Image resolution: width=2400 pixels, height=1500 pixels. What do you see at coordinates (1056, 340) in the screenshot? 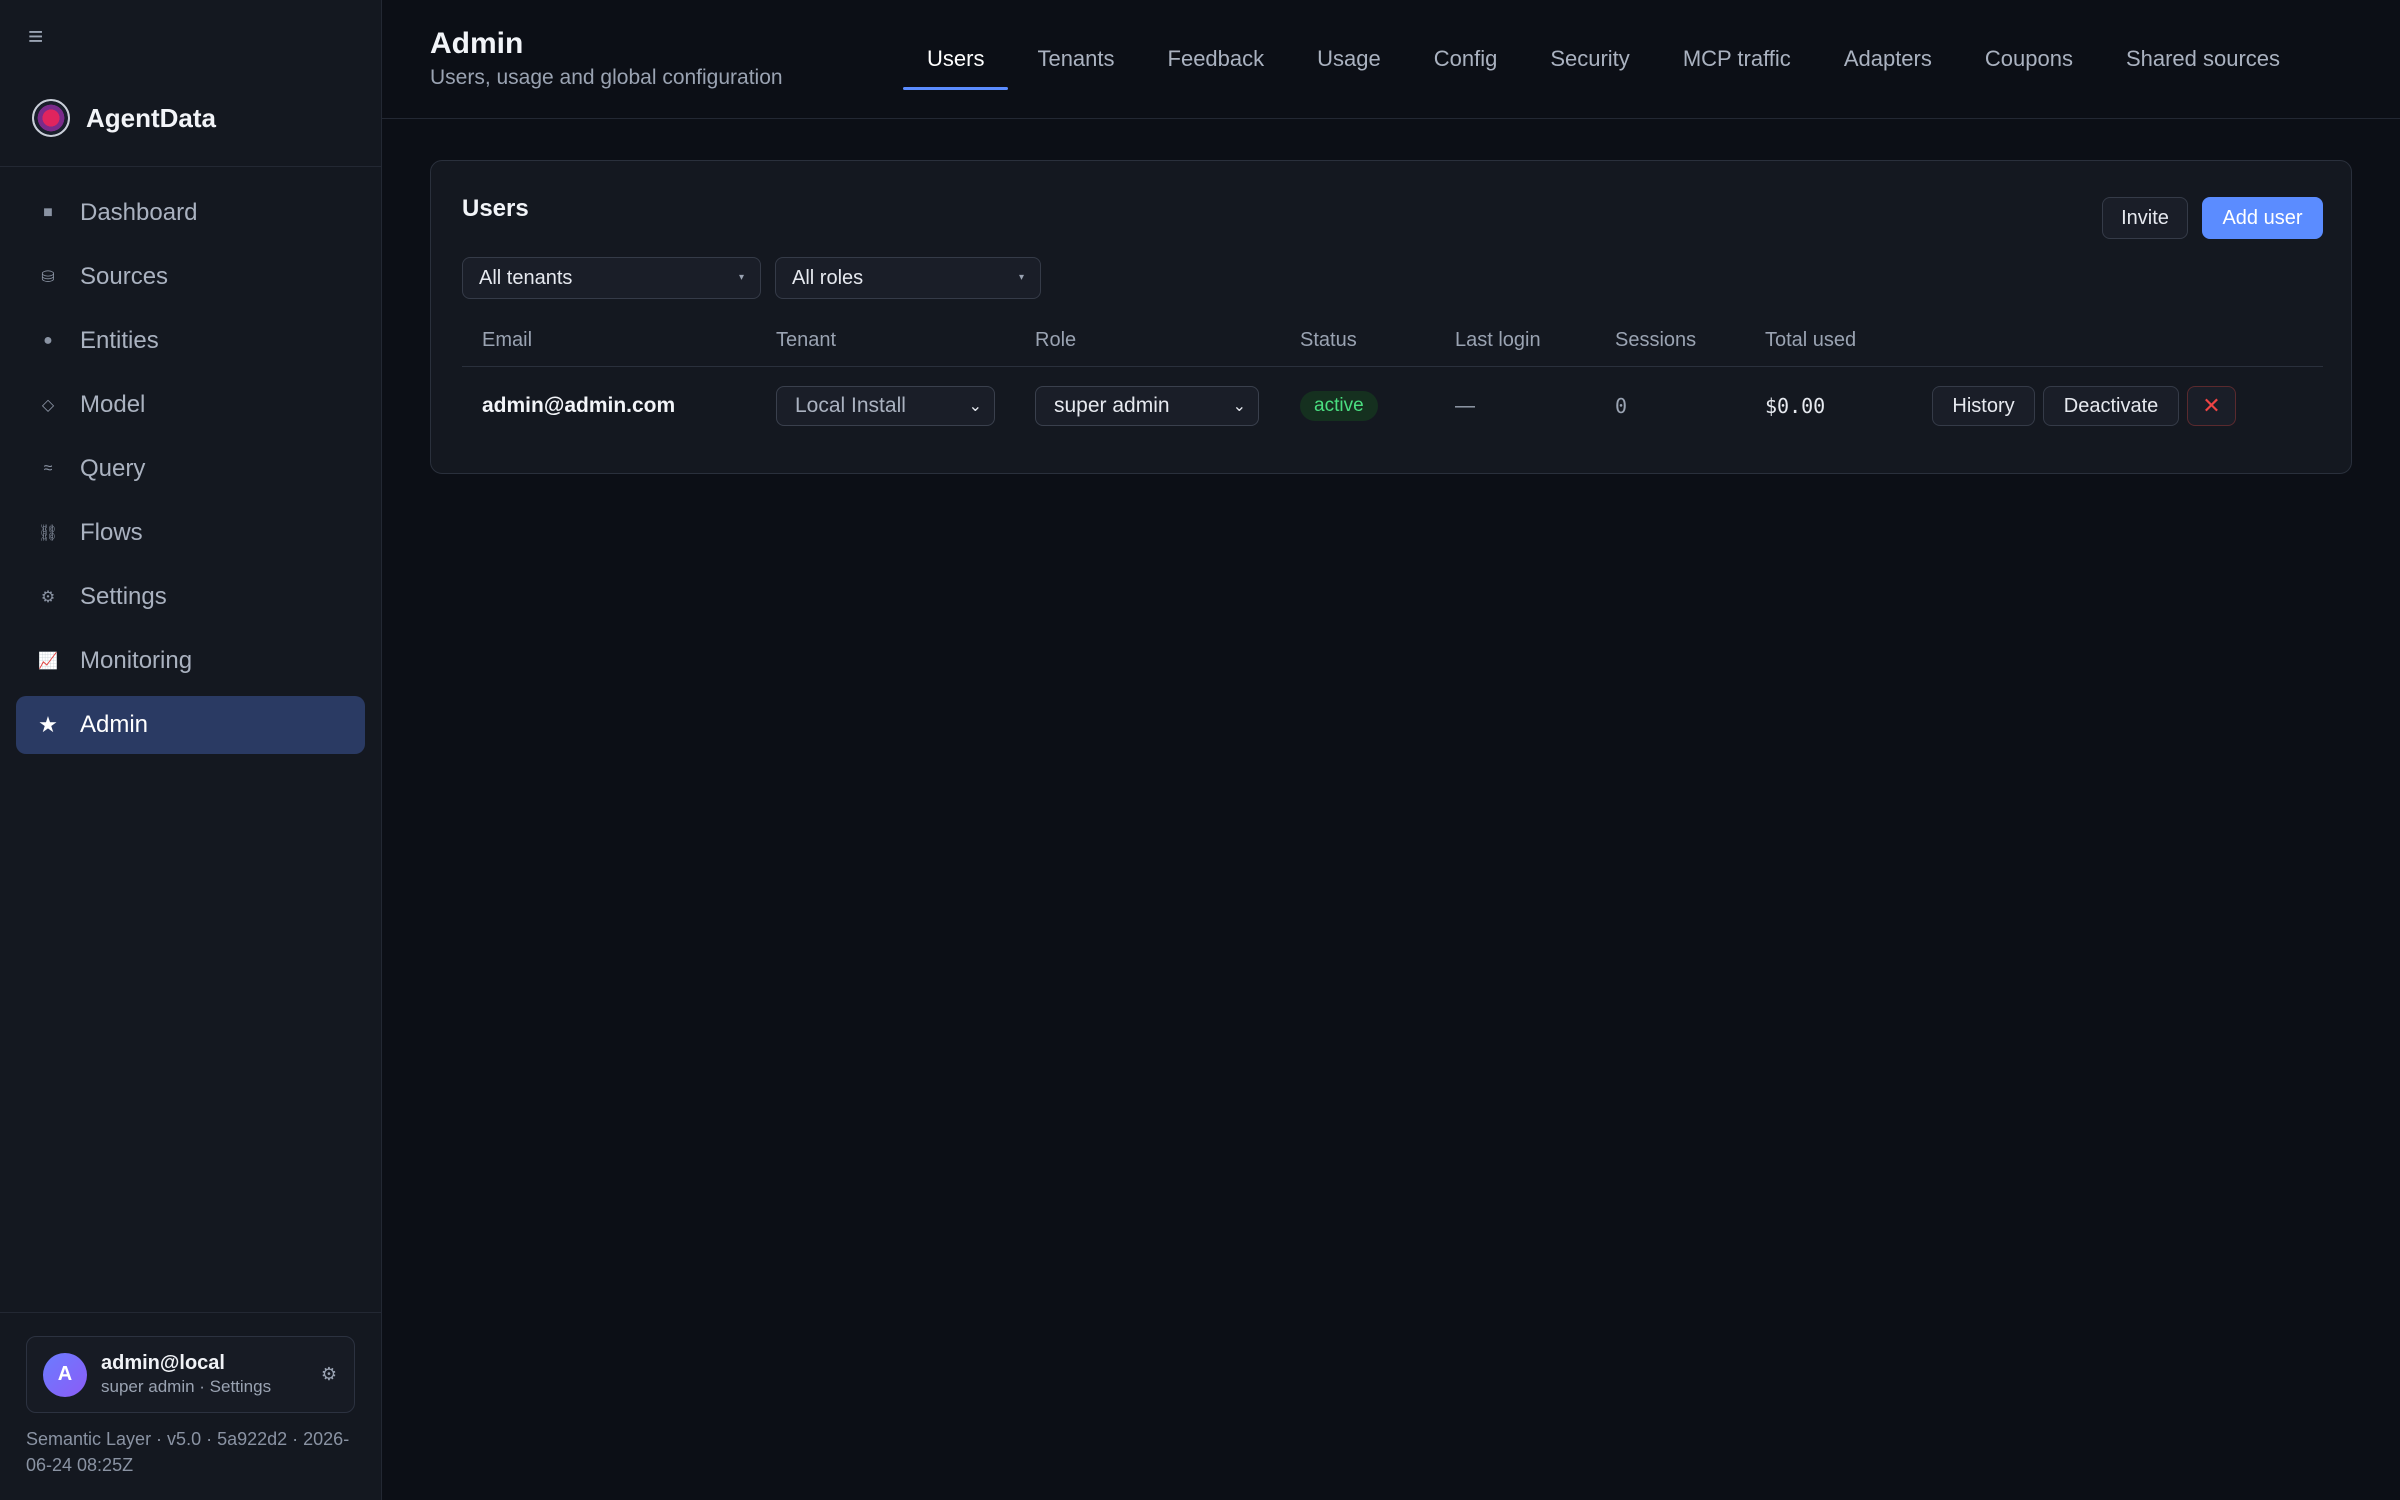
I see `column-header-role: Role` at bounding box center [1056, 340].